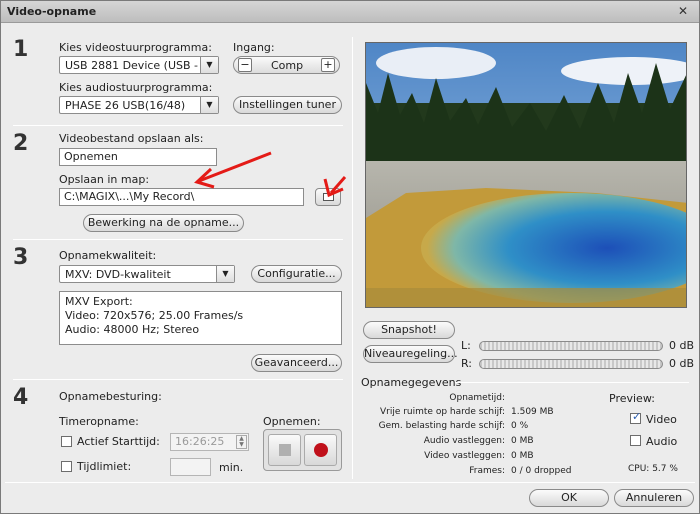 The height and width of the screenshot is (514, 700). I want to click on preview-video-label: Video, so click(661, 419).